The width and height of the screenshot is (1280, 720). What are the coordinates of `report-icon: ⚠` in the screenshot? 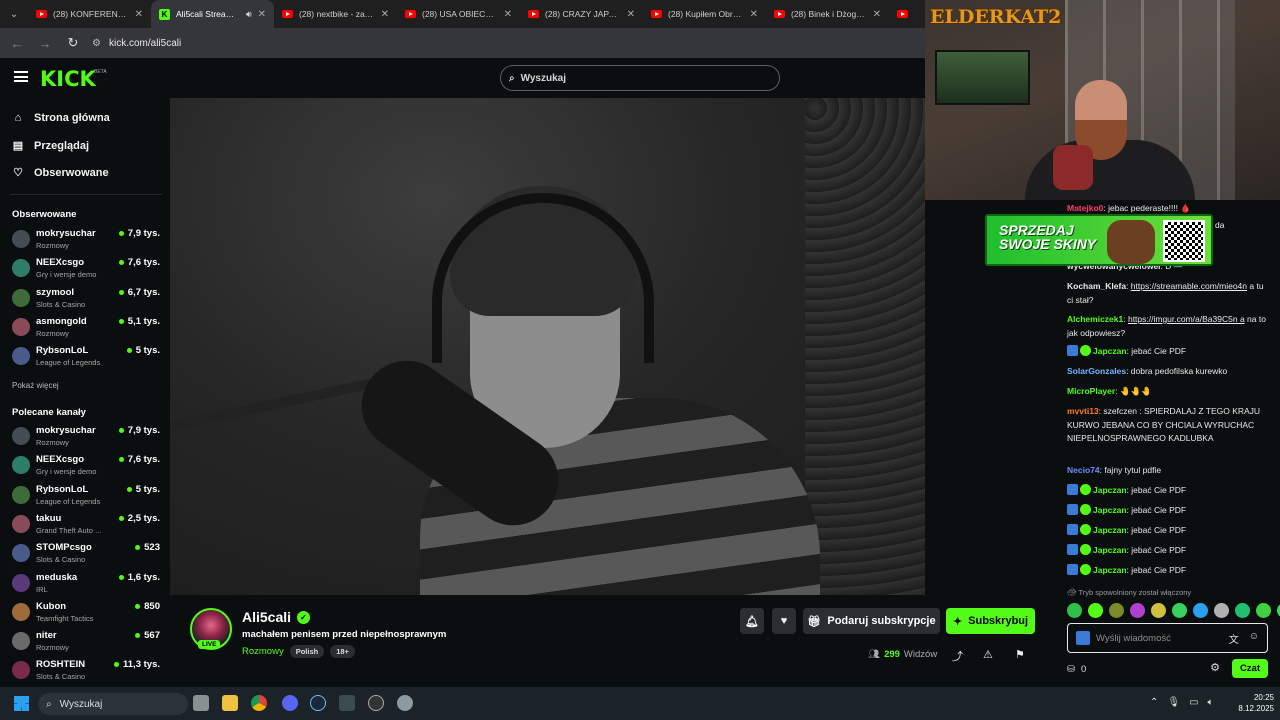 It's located at (988, 654).